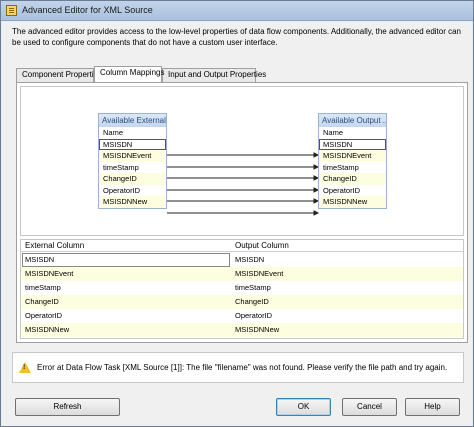  I want to click on xml-source-icon, so click(11, 10).